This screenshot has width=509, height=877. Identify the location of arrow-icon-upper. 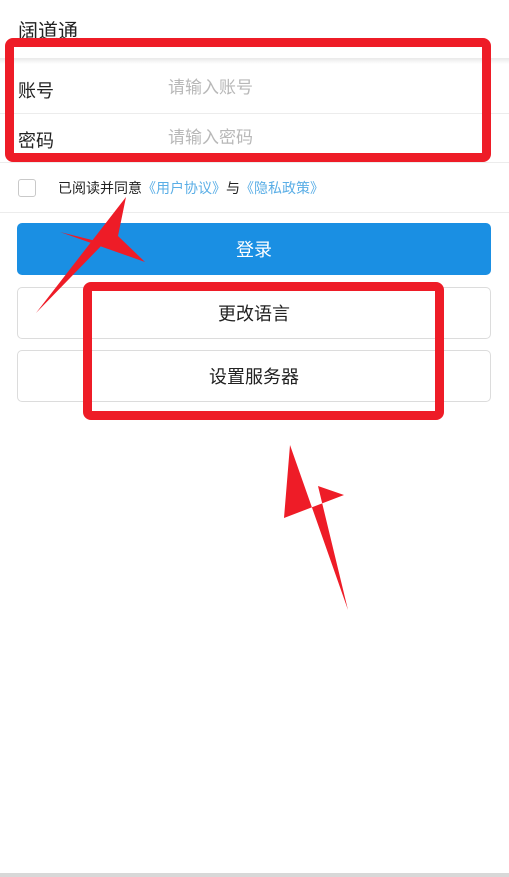
(90, 255).